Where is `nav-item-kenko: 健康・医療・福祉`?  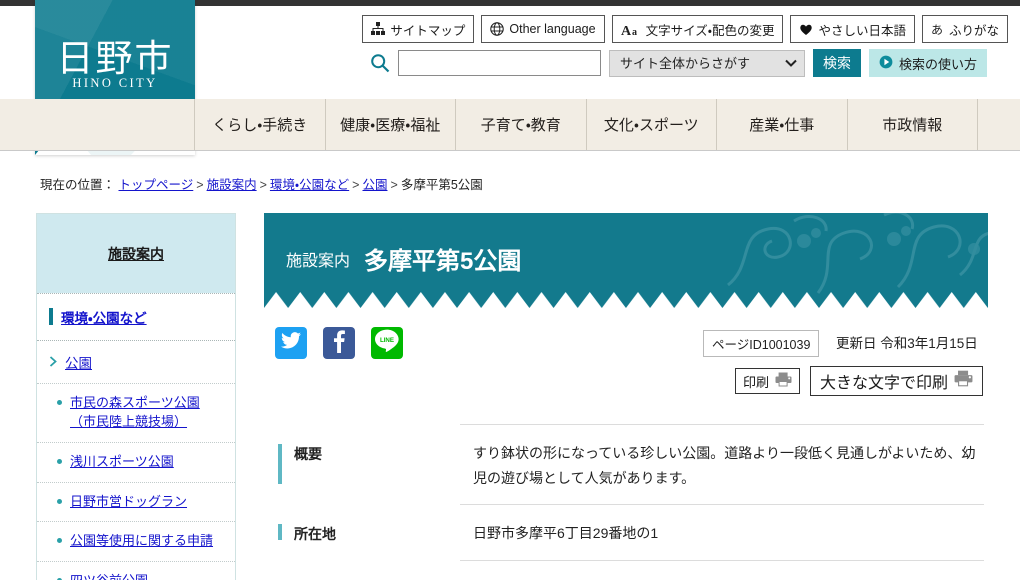 nav-item-kenko: 健康・医療・福祉 is located at coordinates (391, 124).